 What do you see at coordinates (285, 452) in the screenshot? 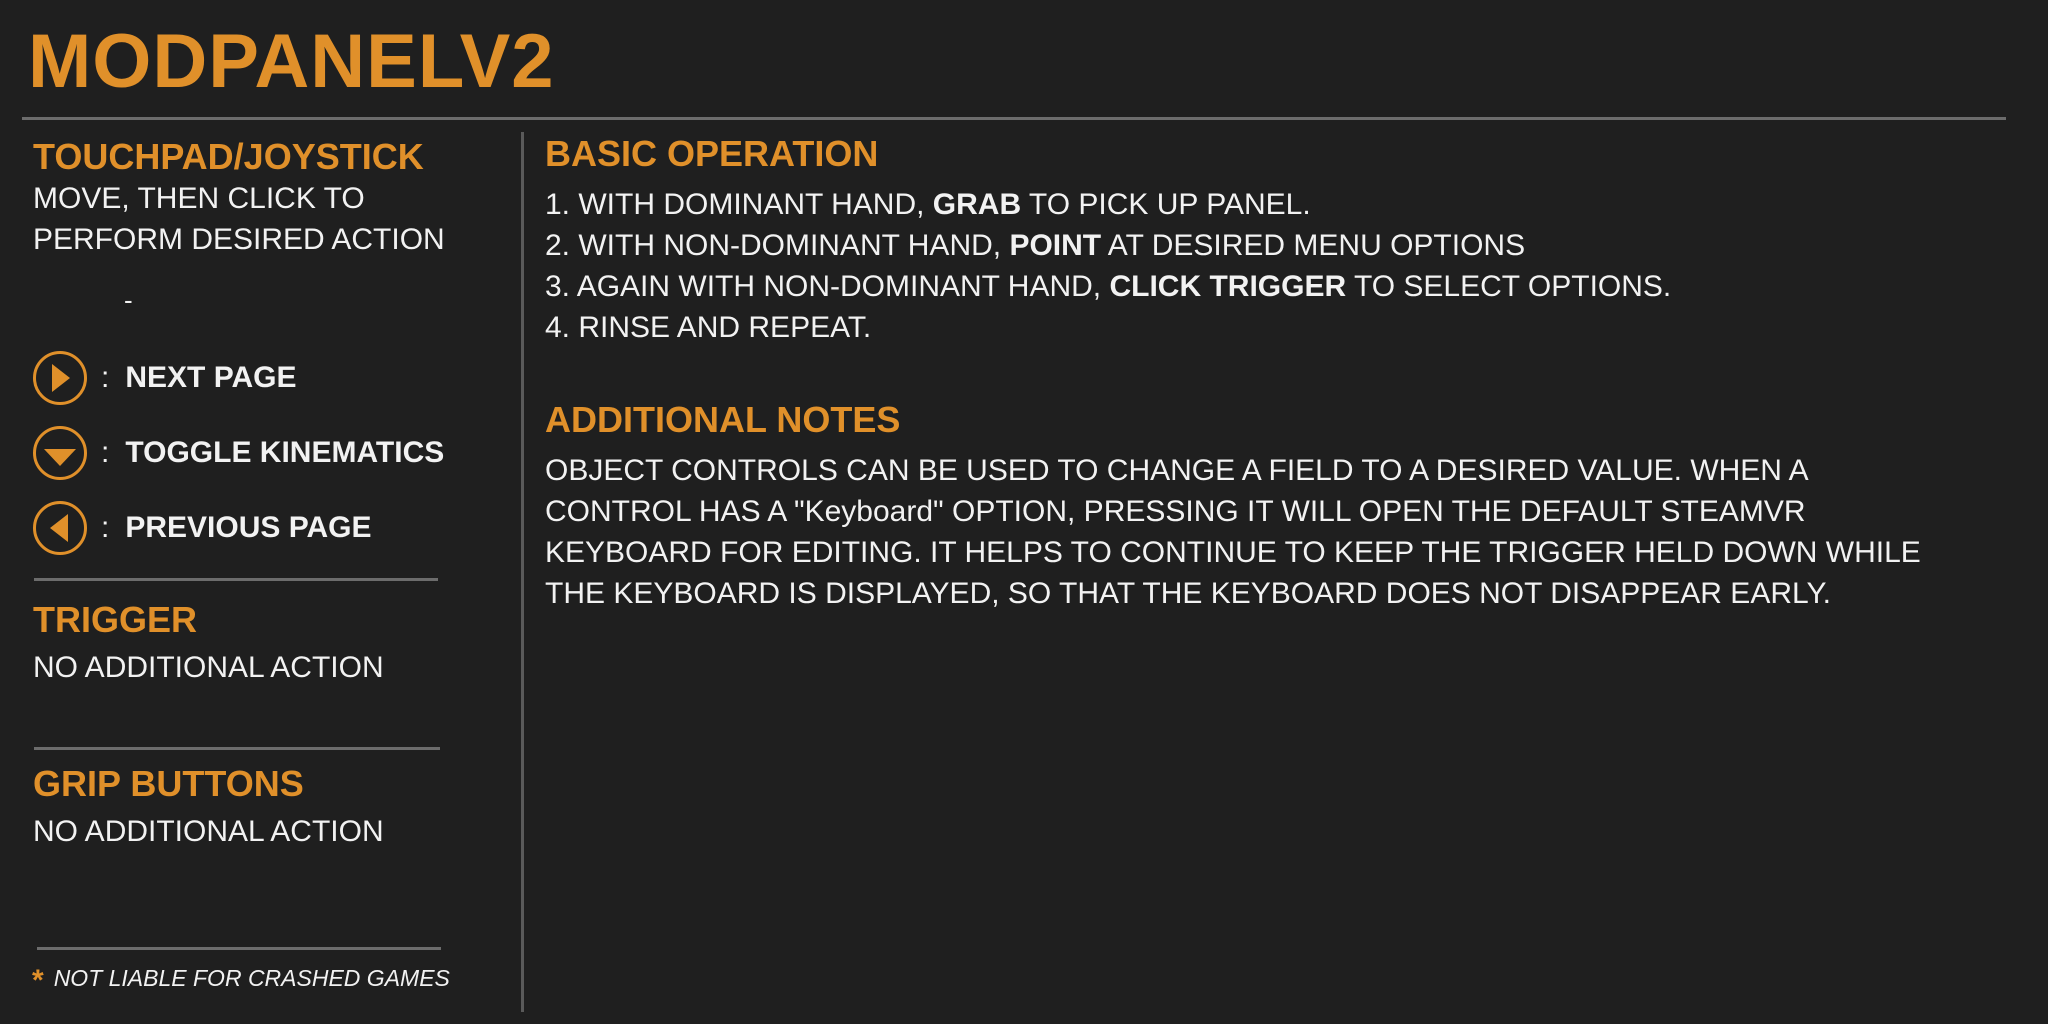
I see `toggle-kinematics-label: TOGGLE KINEMATICS` at bounding box center [285, 452].